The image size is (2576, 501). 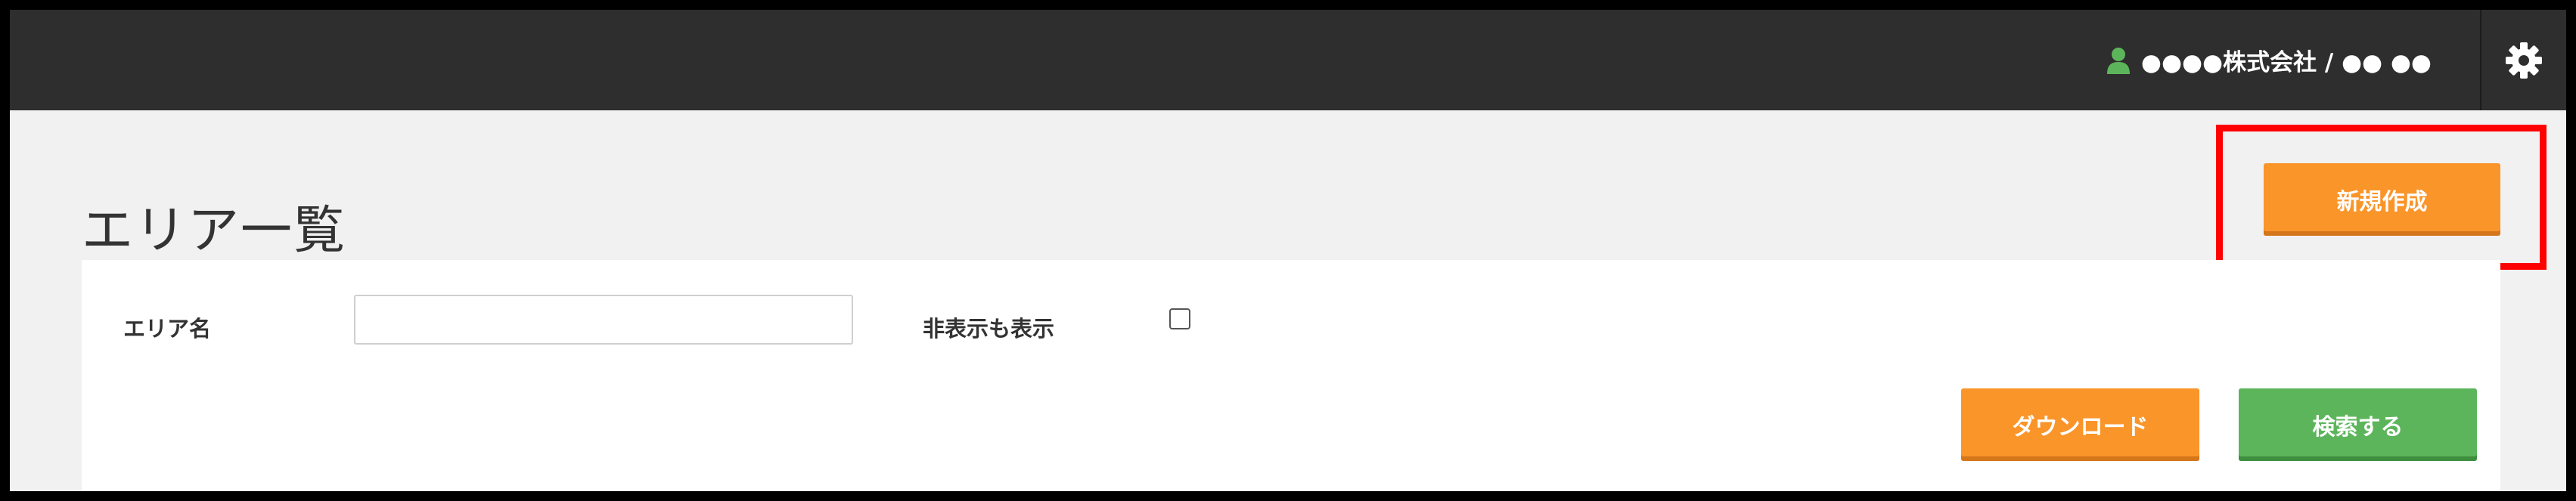 I want to click on area-name-input, so click(x=603, y=320).